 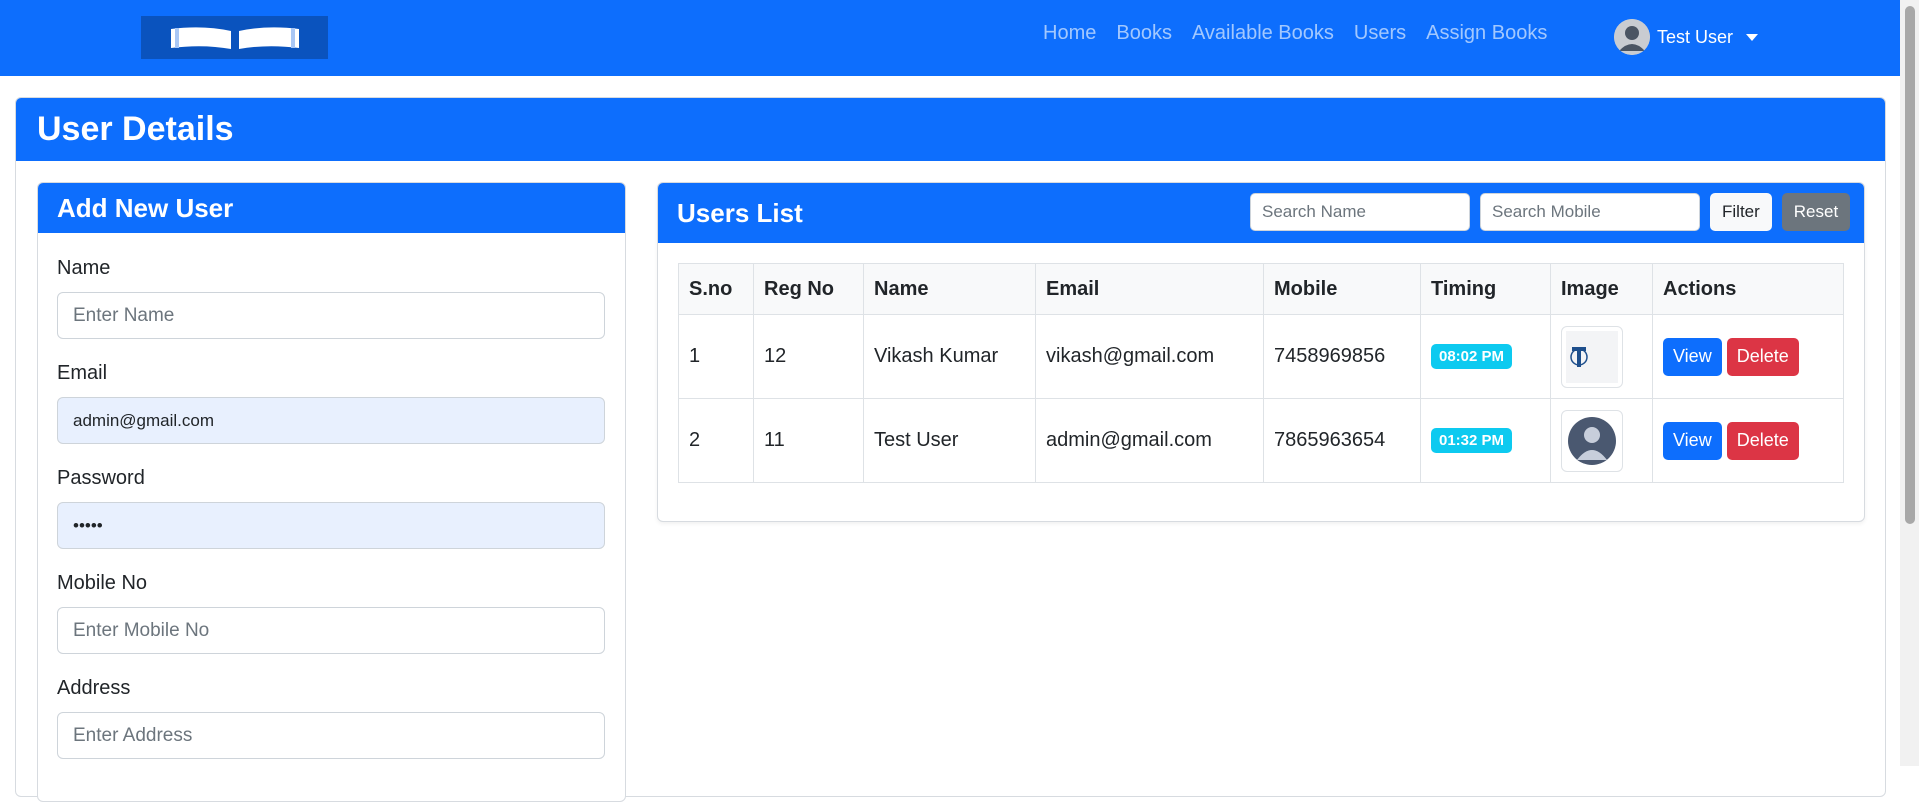 I want to click on user-details-header: User Details, so click(x=950, y=129).